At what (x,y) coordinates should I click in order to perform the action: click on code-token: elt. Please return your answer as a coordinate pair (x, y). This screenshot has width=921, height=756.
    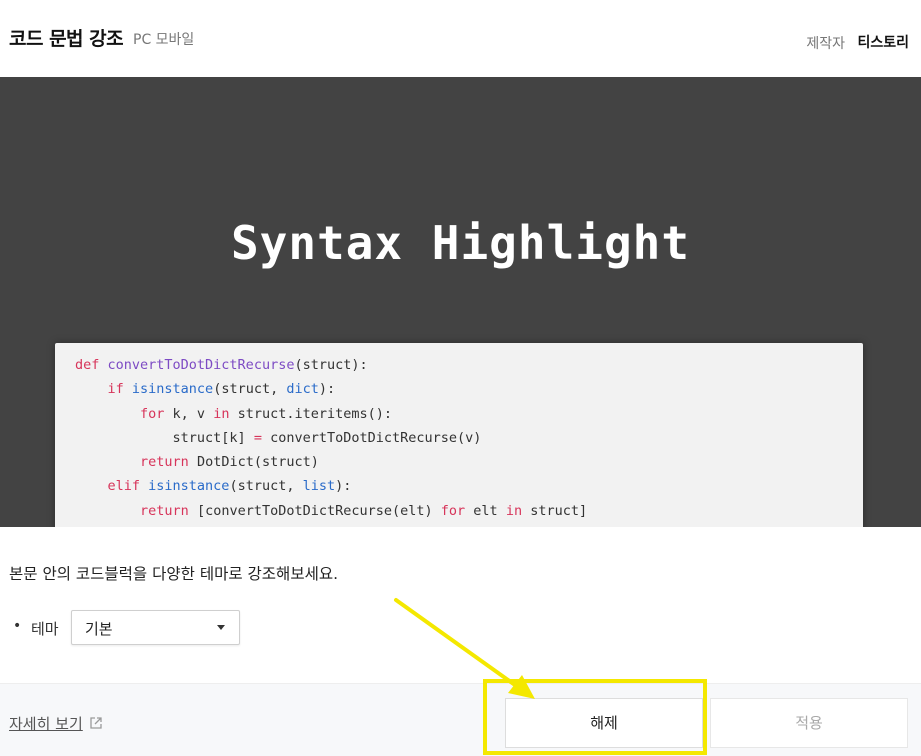
    Looking at the image, I should click on (489, 510).